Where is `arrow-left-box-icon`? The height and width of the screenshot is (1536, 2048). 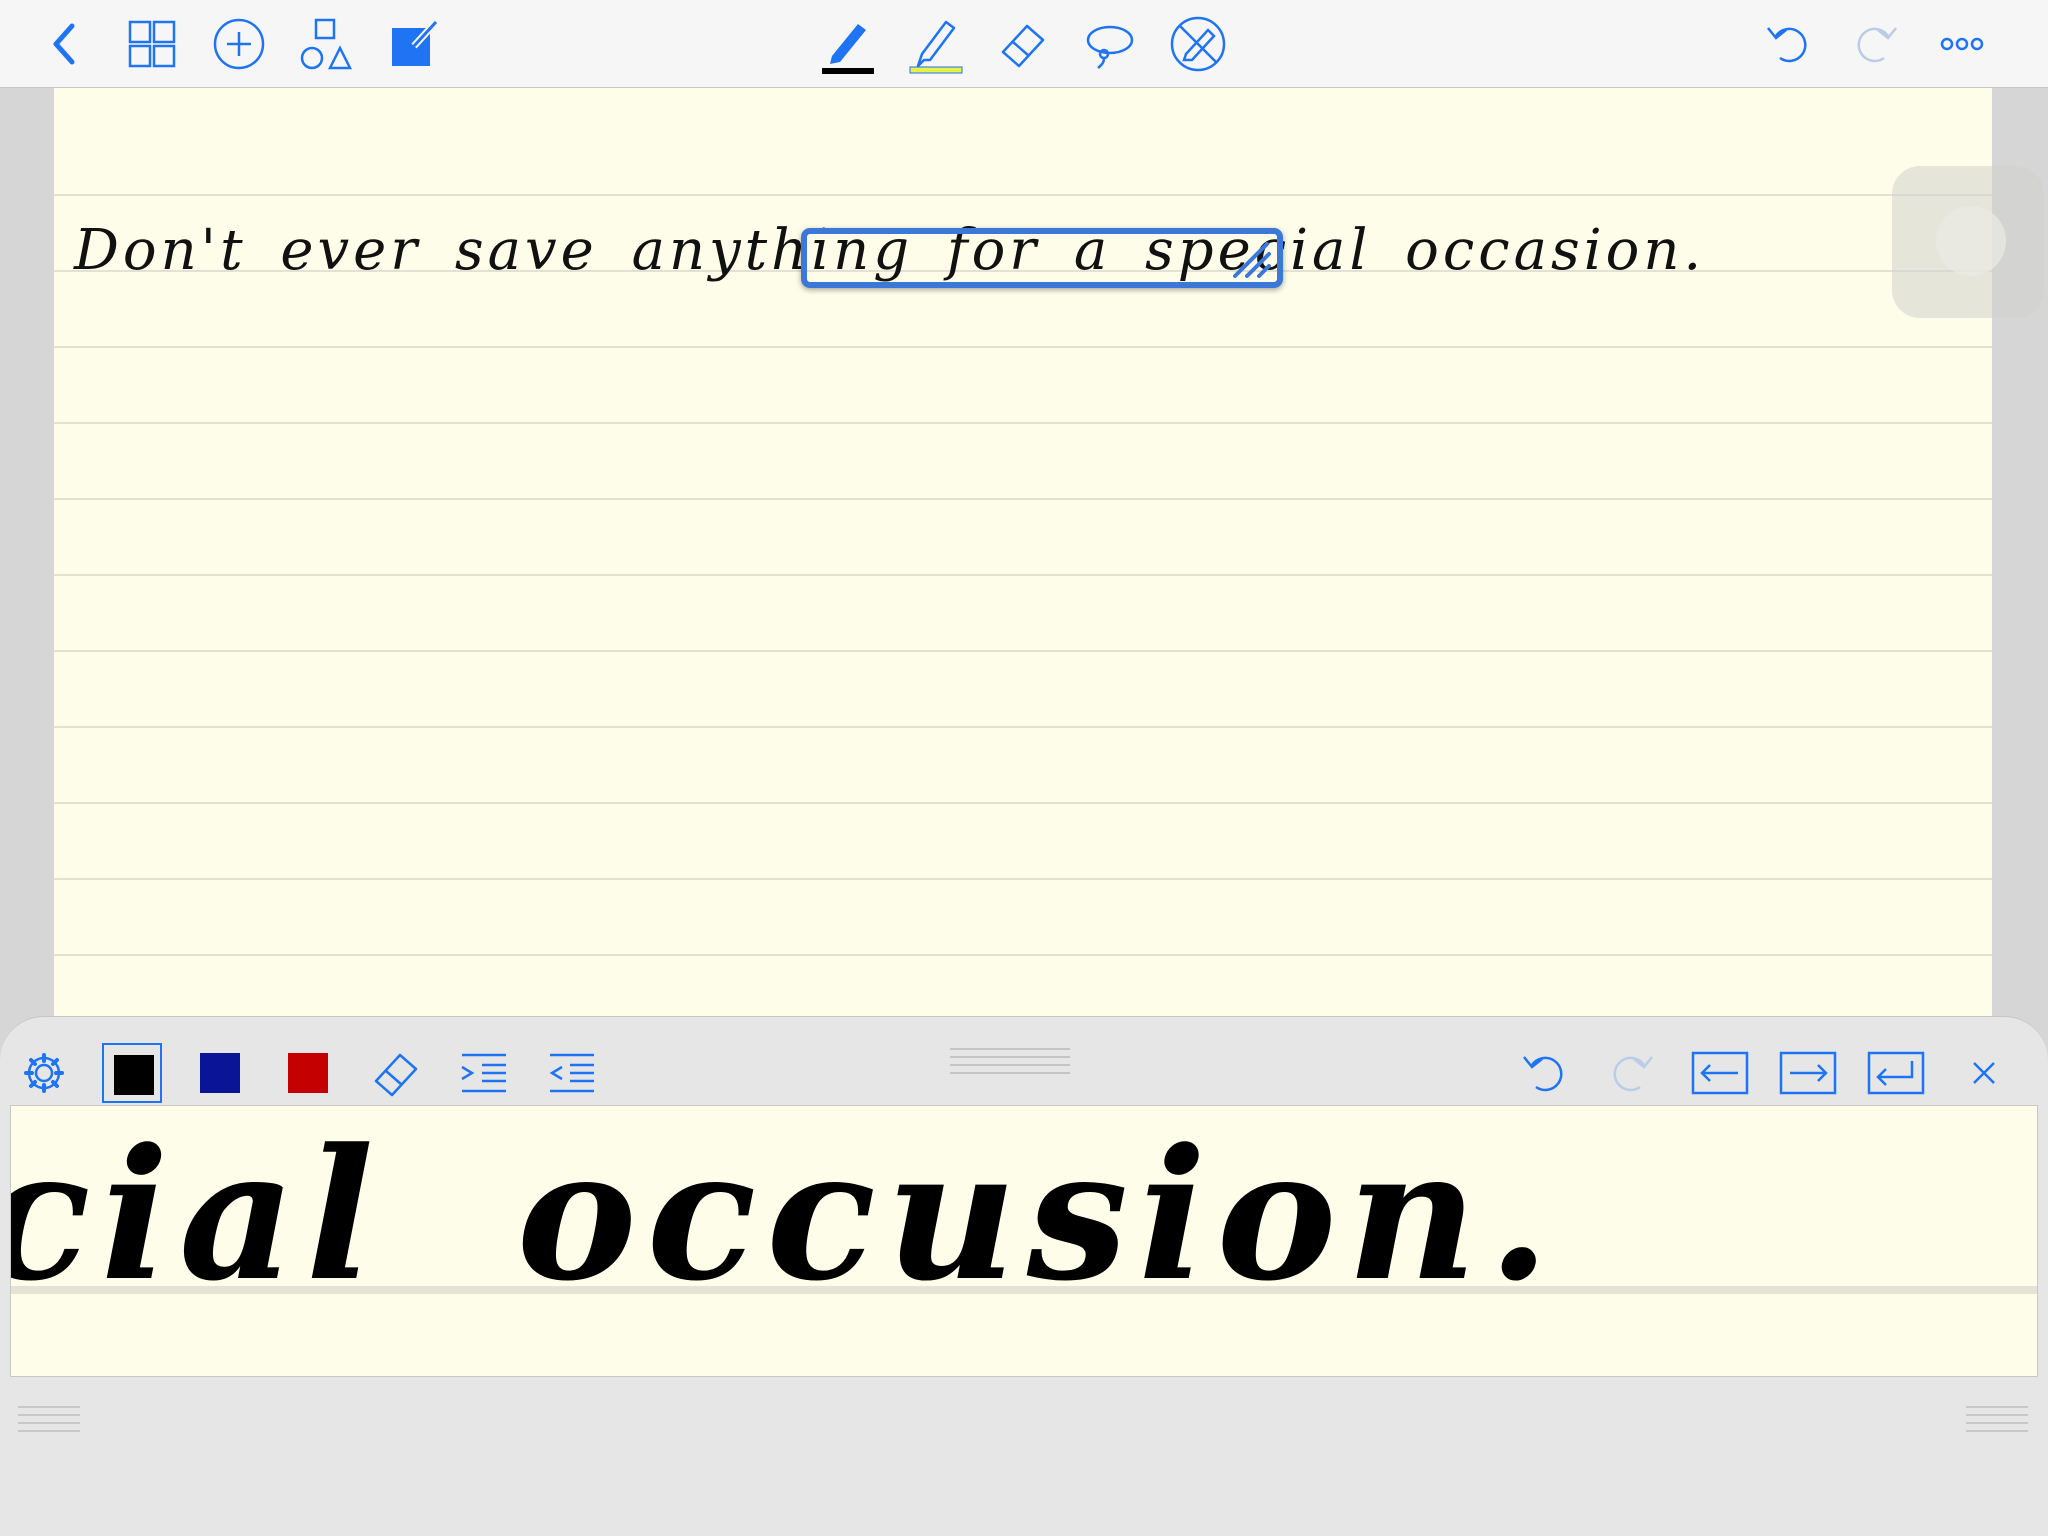
arrow-left-box-icon is located at coordinates (1720, 1073).